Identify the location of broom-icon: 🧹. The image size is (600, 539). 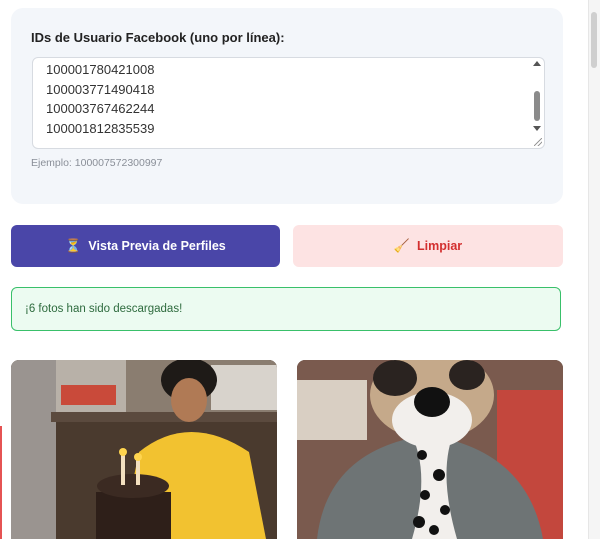
(402, 245).